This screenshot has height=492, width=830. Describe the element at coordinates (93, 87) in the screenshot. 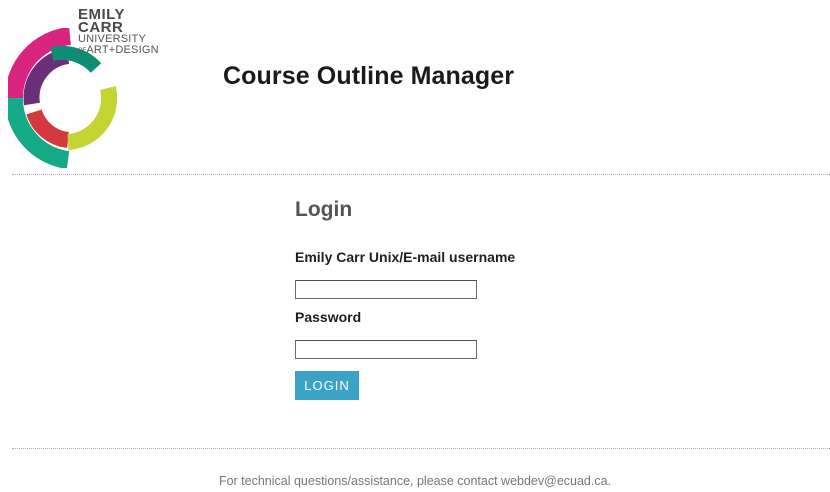

I see `university-logo: EMILY CARR UNIVERSITY OFART+DESIGN` at that location.